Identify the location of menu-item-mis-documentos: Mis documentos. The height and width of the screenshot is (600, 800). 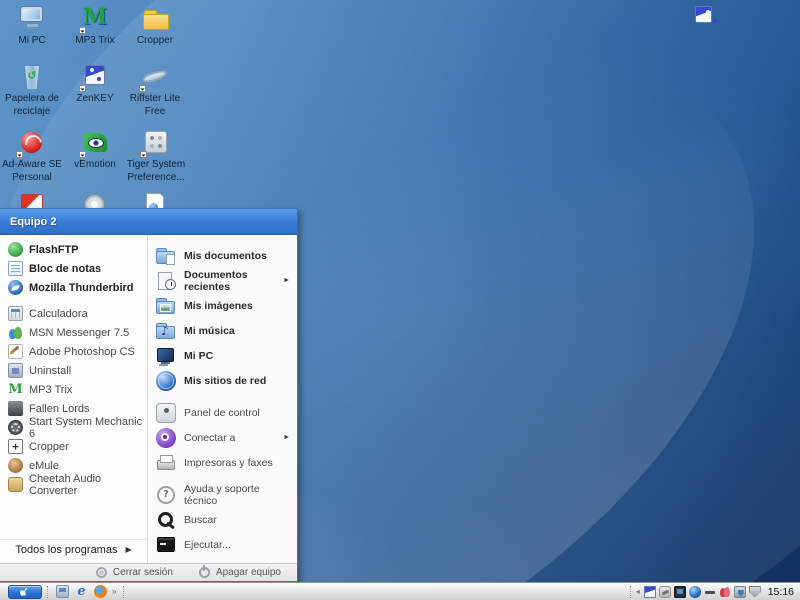
(222, 255).